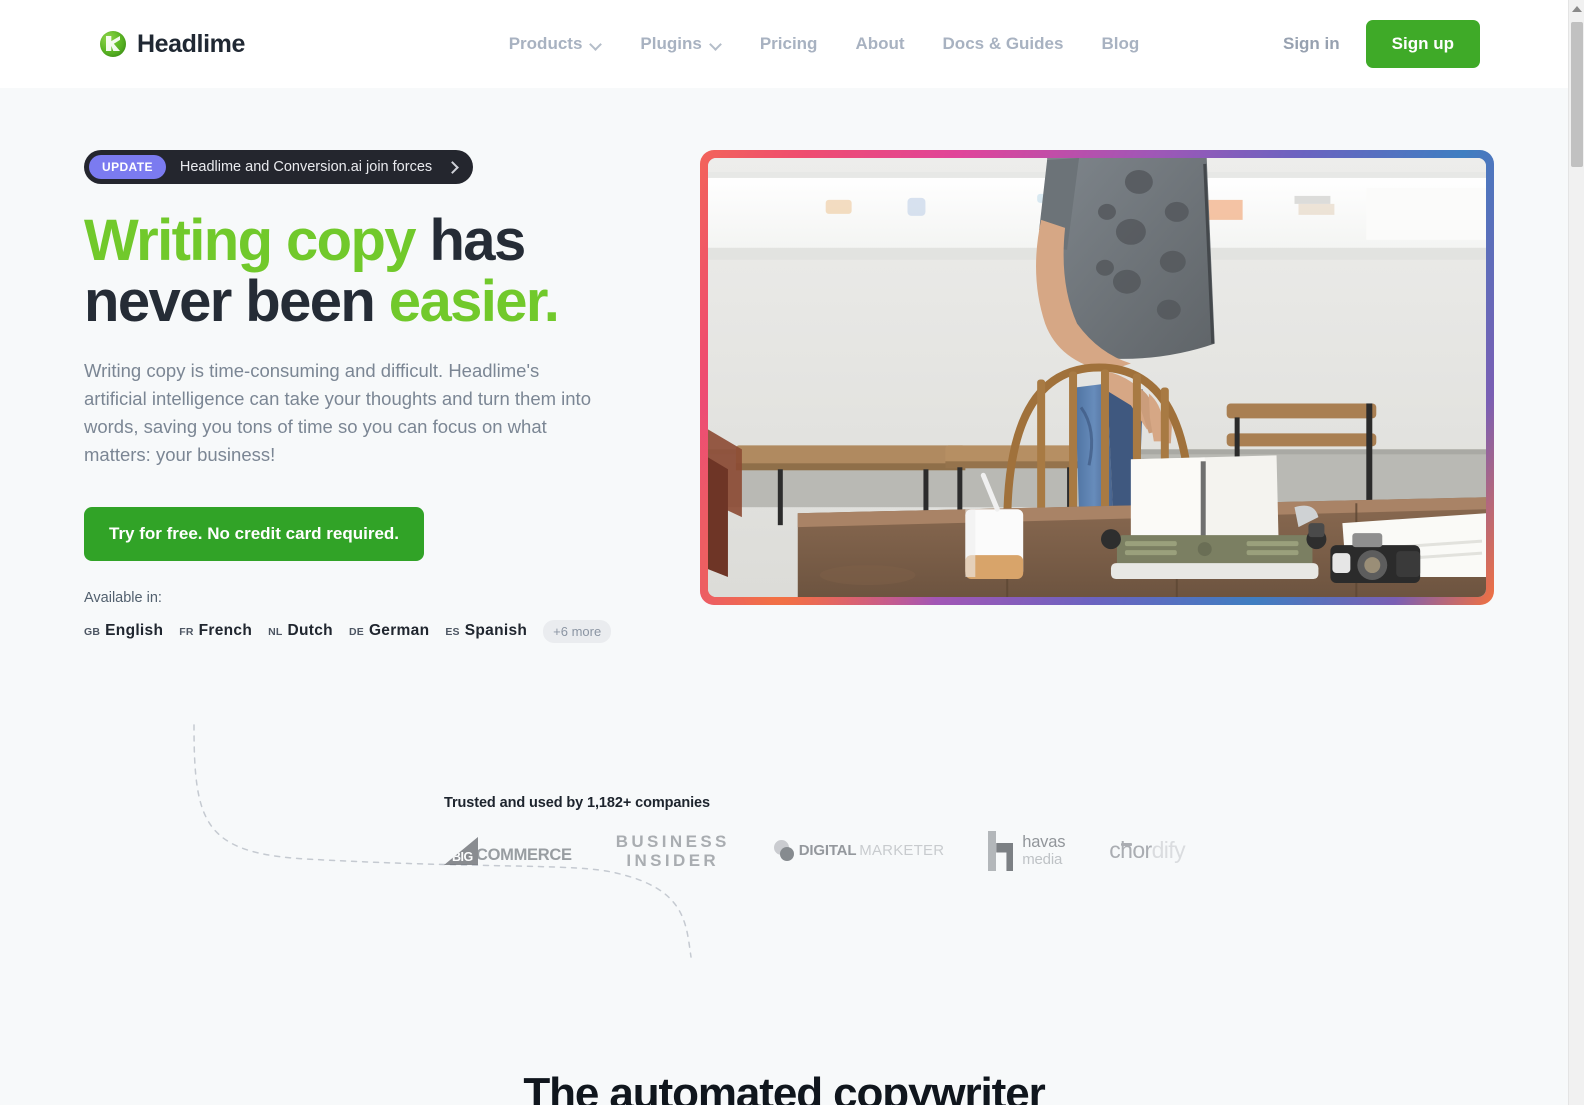 Image resolution: width=1584 pixels, height=1105 pixels. I want to click on closing-line-1: The automated copywriter, so click(784, 1086).